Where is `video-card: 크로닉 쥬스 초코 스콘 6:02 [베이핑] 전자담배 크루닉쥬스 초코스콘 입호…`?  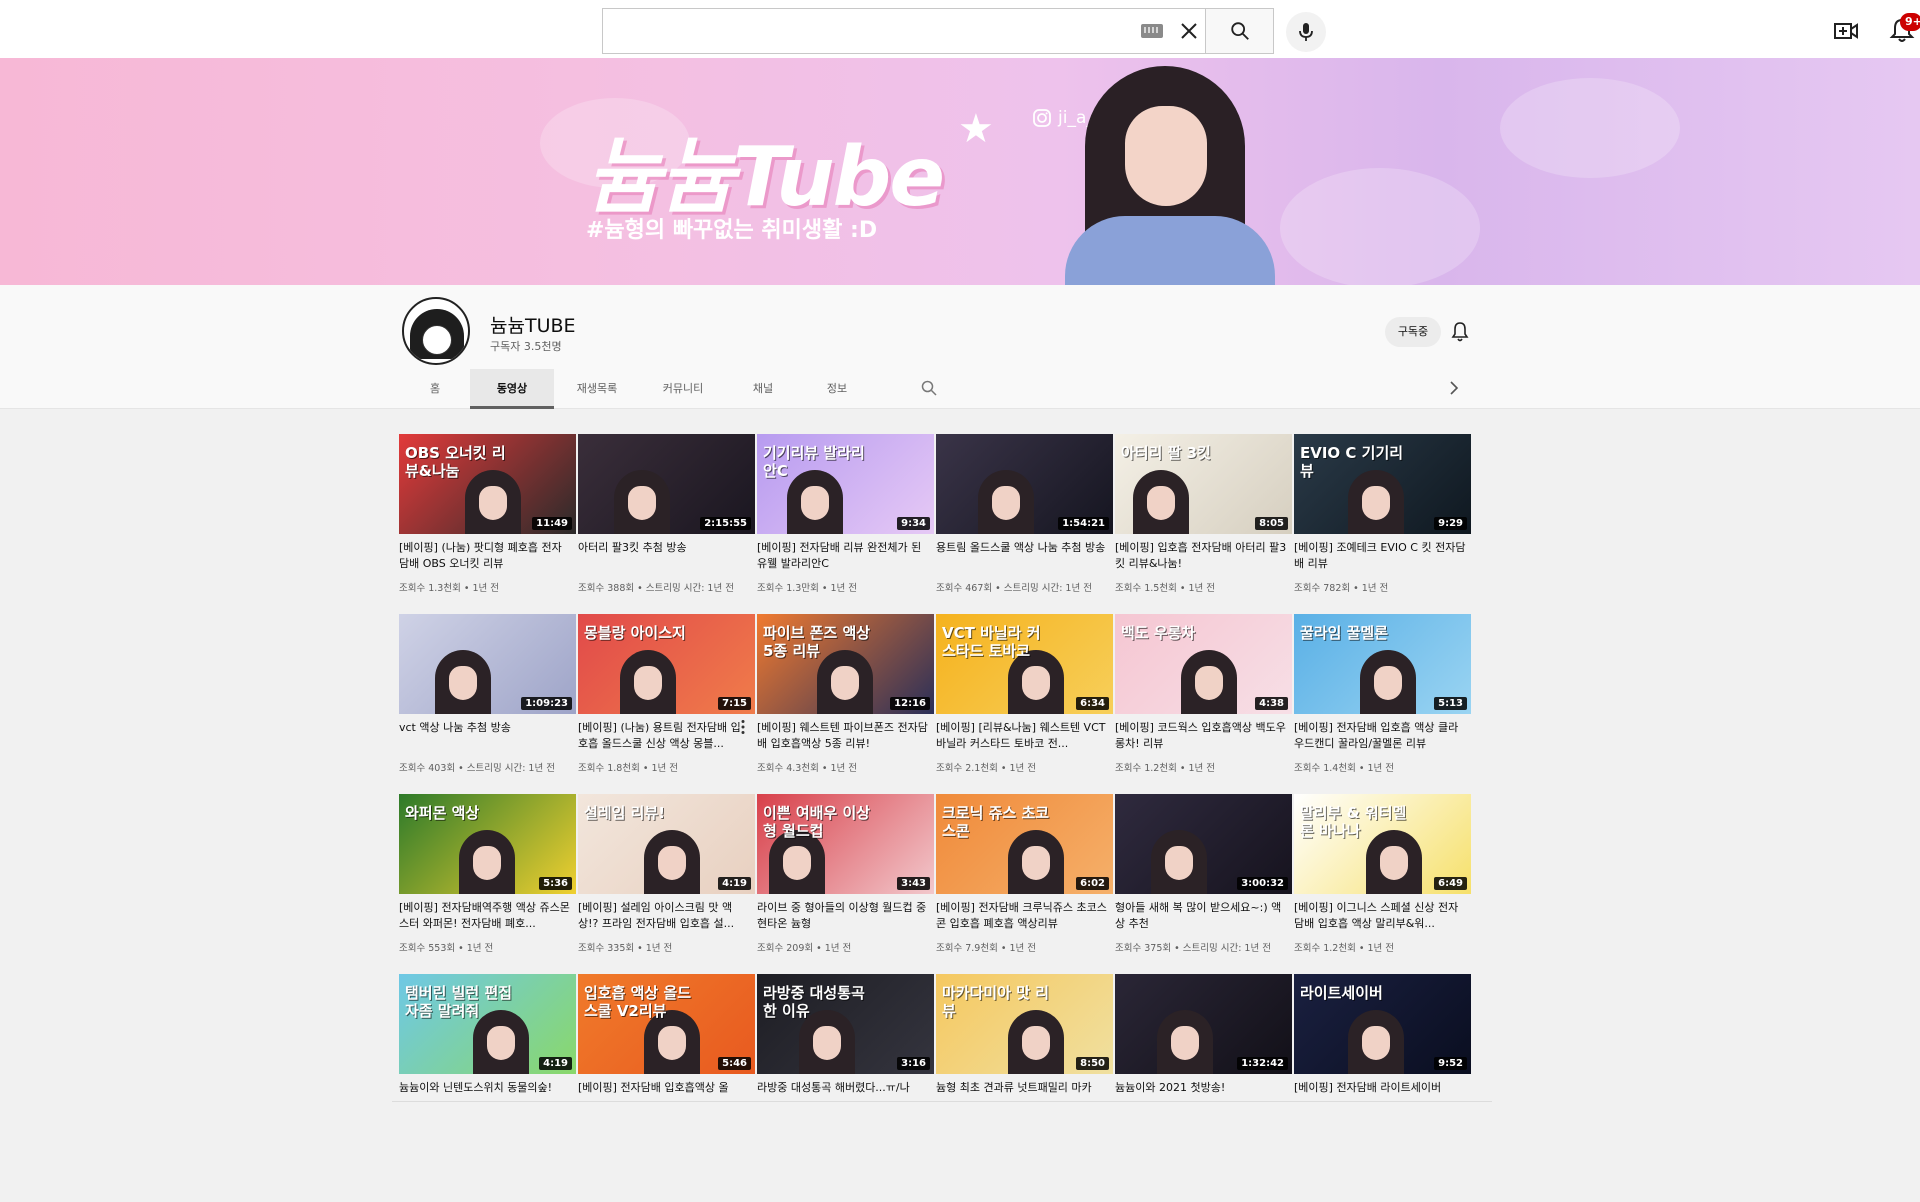 video-card: 크로닉 쥬스 초코 스콘 6:02 [베이핑] 전자담배 크루닉쥬스 초코스콘 입호… is located at coordinates (1024, 884).